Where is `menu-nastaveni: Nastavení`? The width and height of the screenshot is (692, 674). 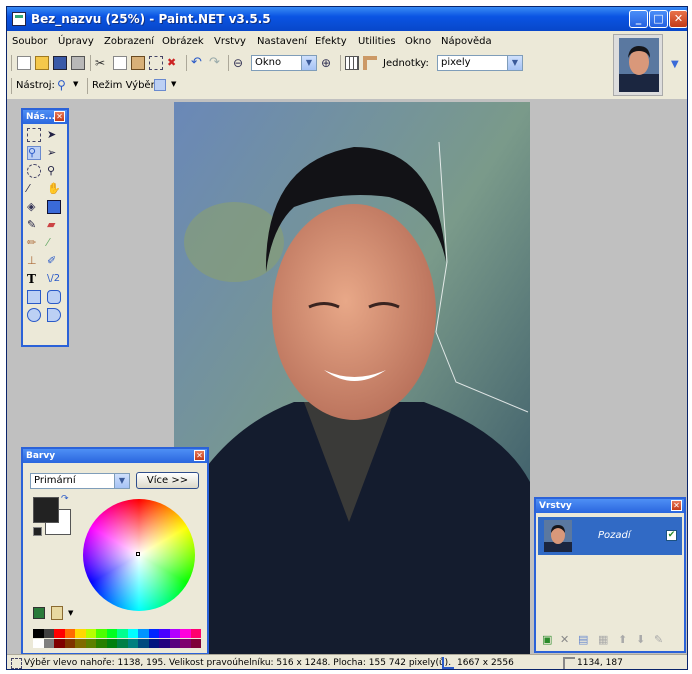
menu-nastaveni: Nastavení is located at coordinates (282, 41).